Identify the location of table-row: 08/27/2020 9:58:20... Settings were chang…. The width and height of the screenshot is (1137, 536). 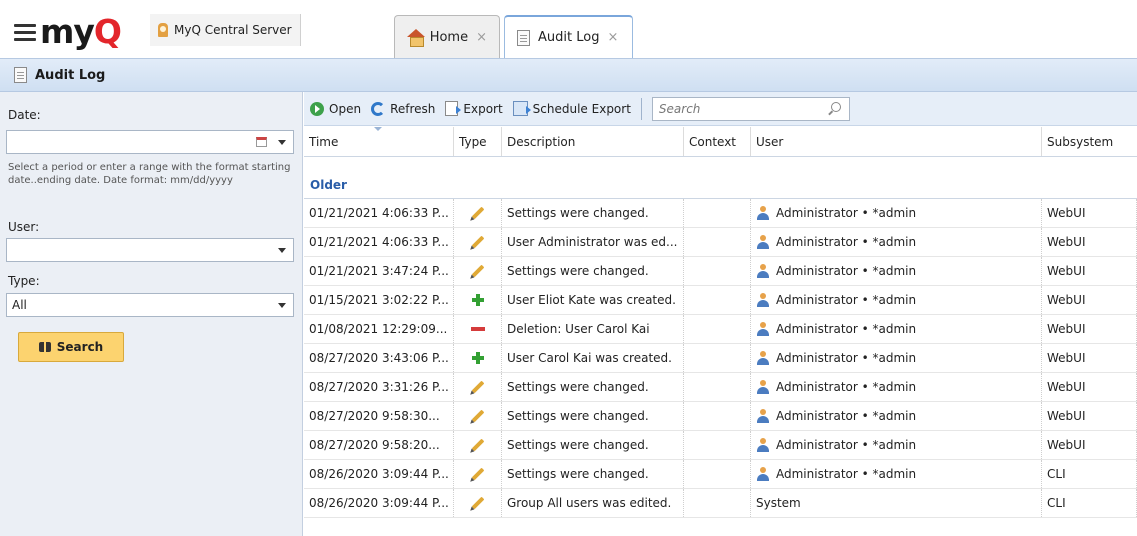
(720, 445).